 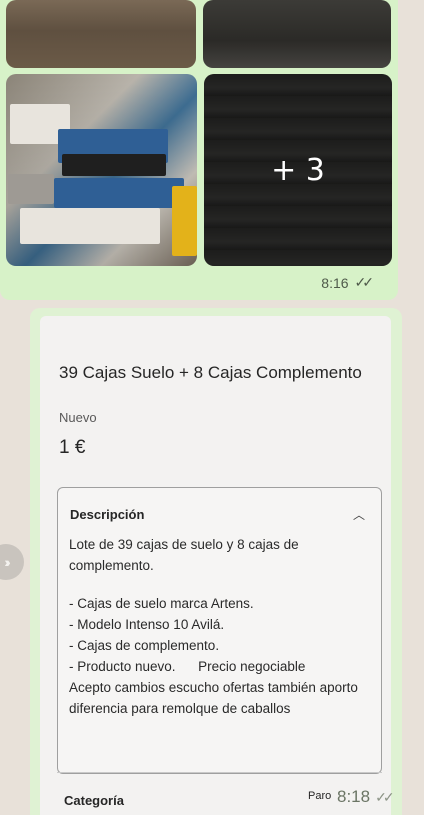 I want to click on listing-price: 1 €, so click(x=72, y=447).